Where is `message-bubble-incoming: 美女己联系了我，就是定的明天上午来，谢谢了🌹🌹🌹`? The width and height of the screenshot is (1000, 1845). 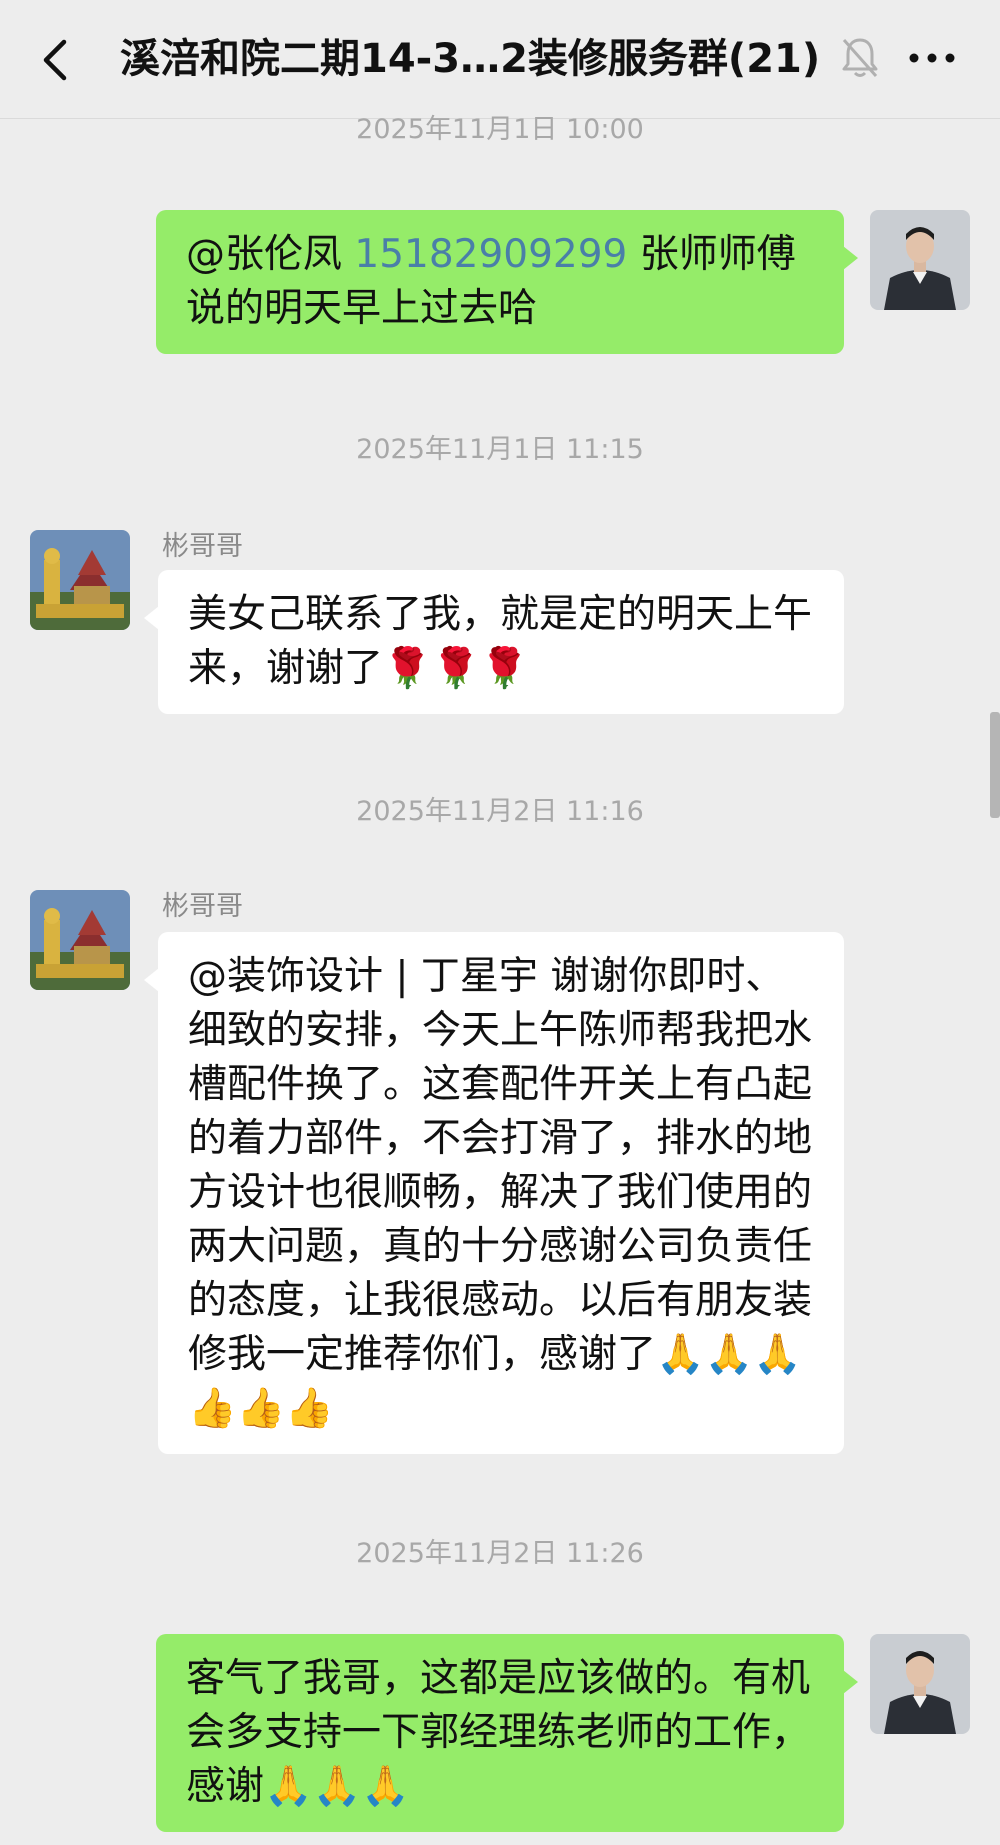
message-bubble-incoming: 美女己联系了我，就是定的明天上午来，谢谢了🌹🌹🌹 is located at coordinates (494, 642).